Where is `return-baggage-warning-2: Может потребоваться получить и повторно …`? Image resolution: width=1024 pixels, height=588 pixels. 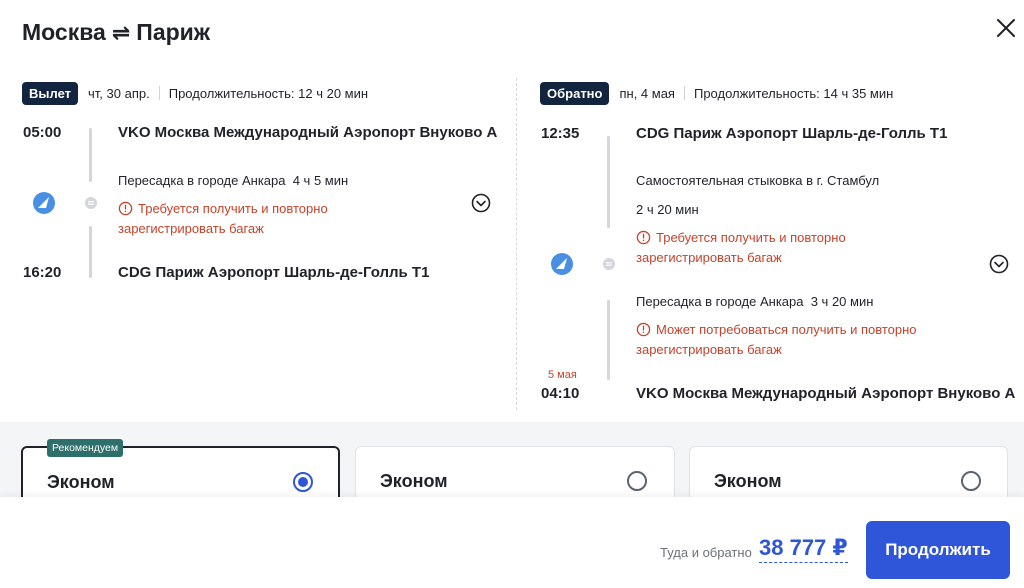 return-baggage-warning-2: Может потребоваться получить и повторно … is located at coordinates (776, 339).